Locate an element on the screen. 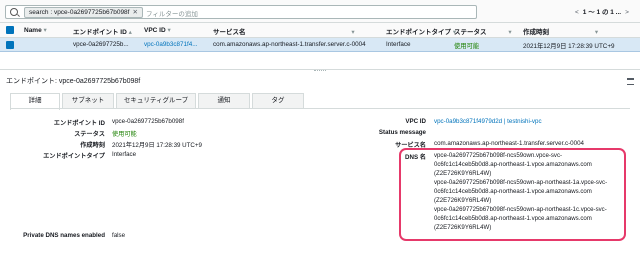 The height and width of the screenshot is (255, 640). endpoint-type-label: エンドポイントタイプ is located at coordinates (74, 156).